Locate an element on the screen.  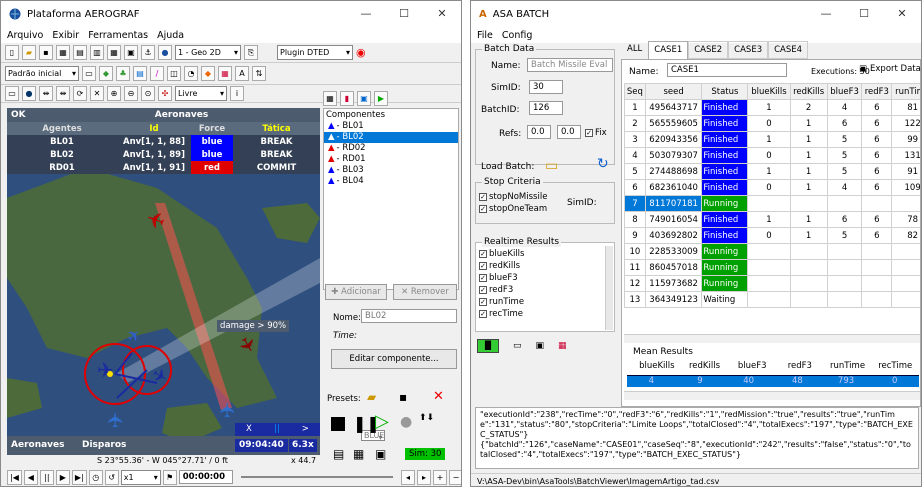
layers-icon: ▤ is located at coordinates (140, 73).